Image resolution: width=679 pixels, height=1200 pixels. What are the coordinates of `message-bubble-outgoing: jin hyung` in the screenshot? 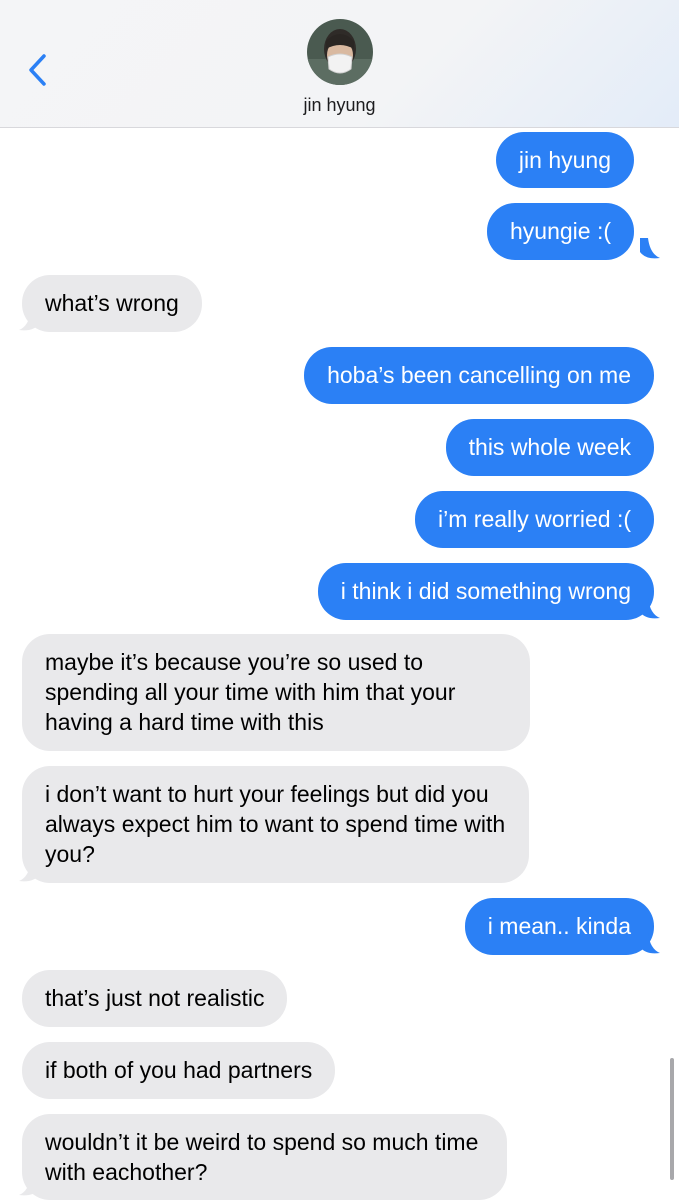 It's located at (564, 160).